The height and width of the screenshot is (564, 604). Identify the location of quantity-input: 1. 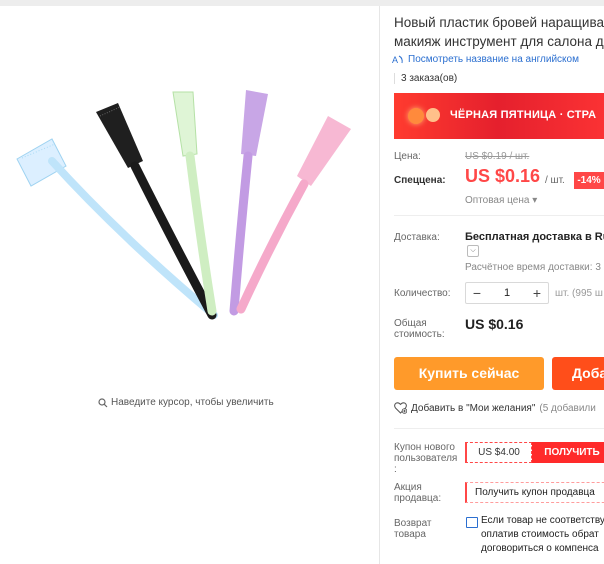
(507, 293).